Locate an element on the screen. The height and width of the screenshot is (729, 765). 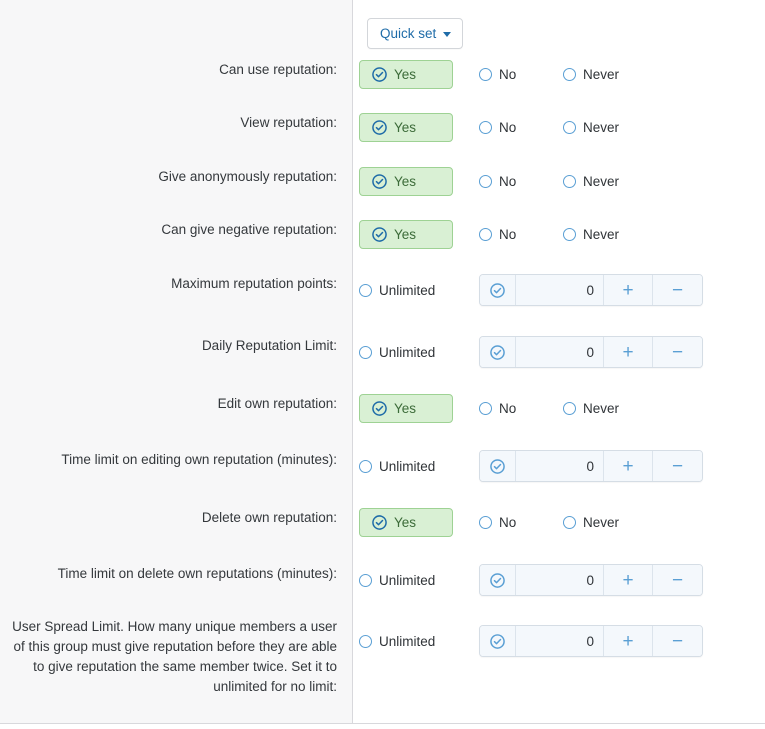
decrement-button-daily-reputation-limit: − is located at coordinates (677, 352).